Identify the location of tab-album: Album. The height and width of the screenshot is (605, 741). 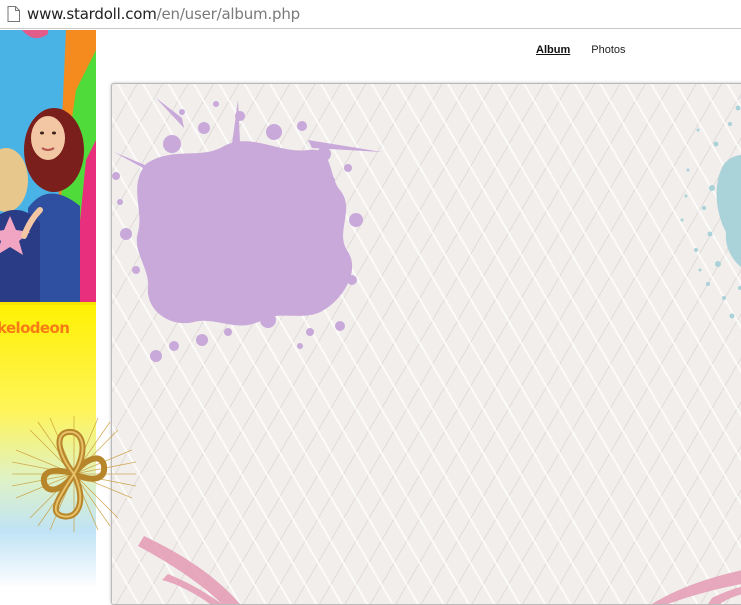
(553, 50).